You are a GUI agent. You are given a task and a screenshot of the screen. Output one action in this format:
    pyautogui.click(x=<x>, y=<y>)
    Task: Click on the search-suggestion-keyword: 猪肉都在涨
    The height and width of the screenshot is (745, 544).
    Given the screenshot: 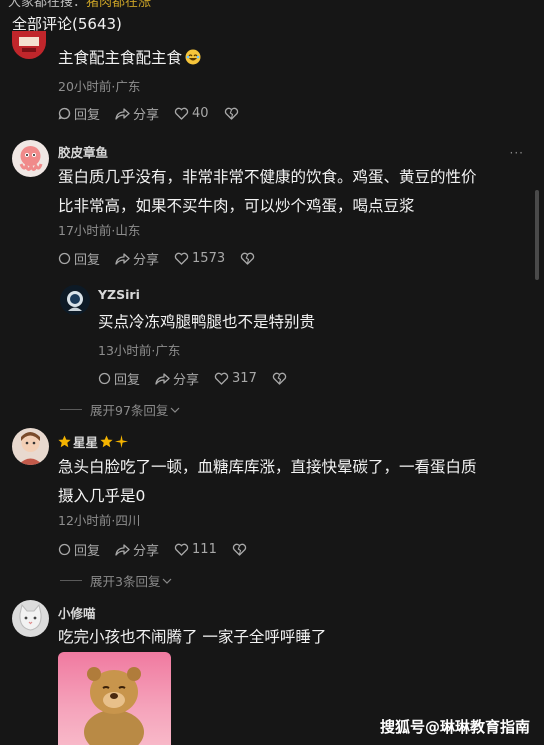 What is the action you would take?
    pyautogui.click(x=118, y=5)
    